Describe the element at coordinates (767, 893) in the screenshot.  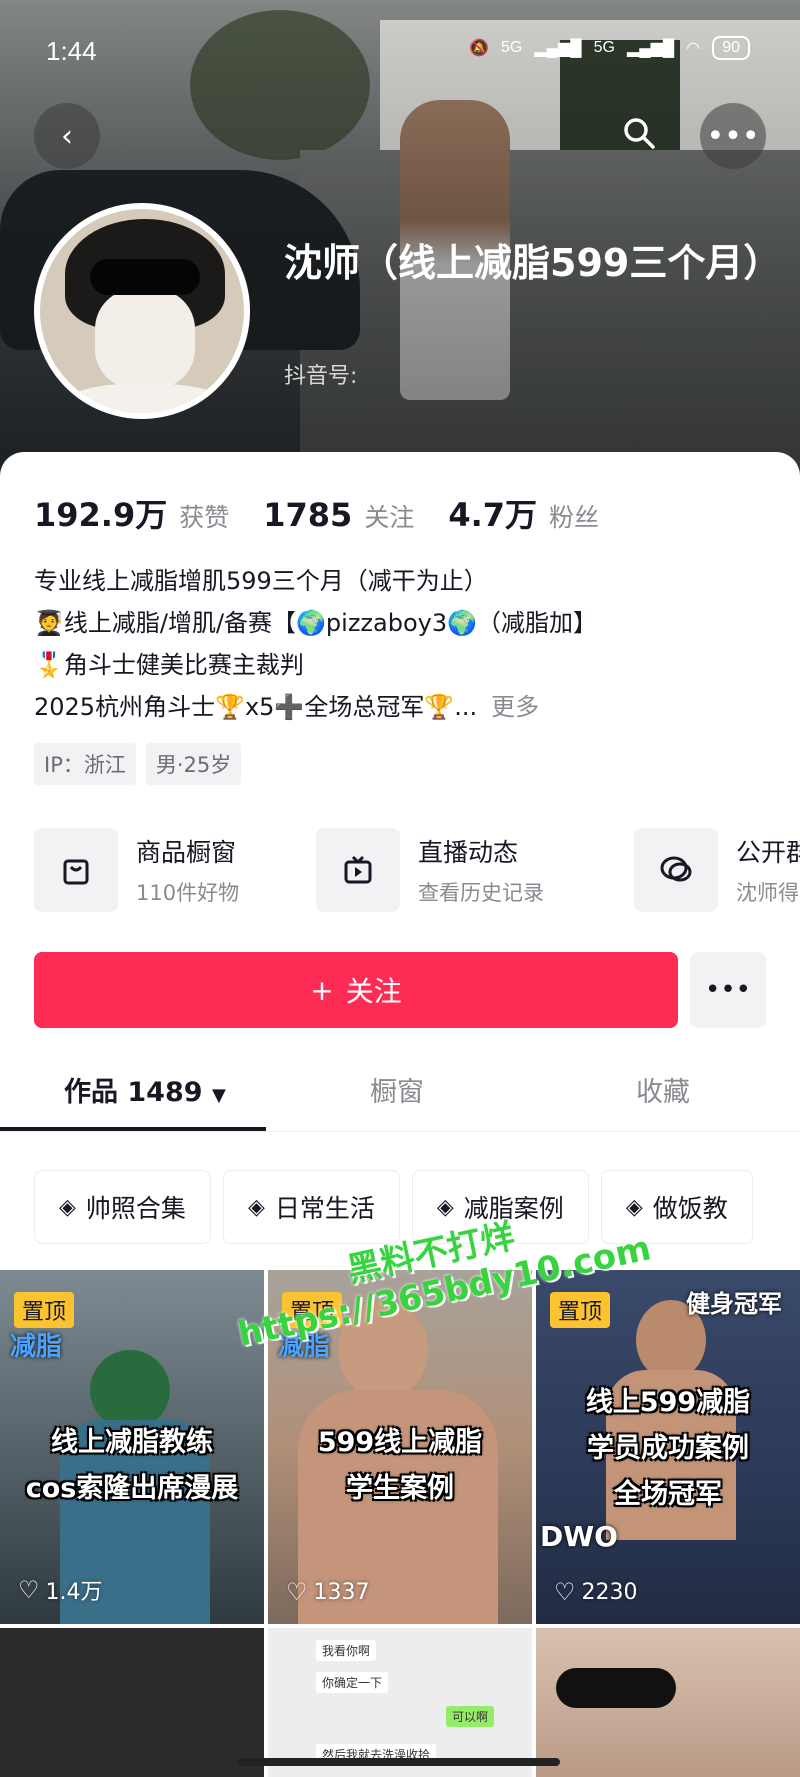
I see `feature-subtitle: 沈师得` at that location.